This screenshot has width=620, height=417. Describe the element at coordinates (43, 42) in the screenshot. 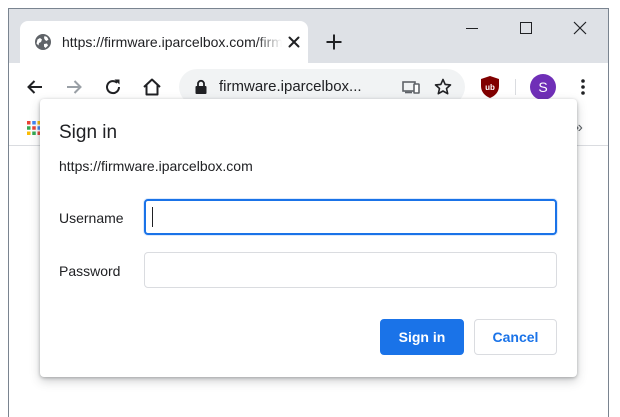

I see `globe-icon` at that location.